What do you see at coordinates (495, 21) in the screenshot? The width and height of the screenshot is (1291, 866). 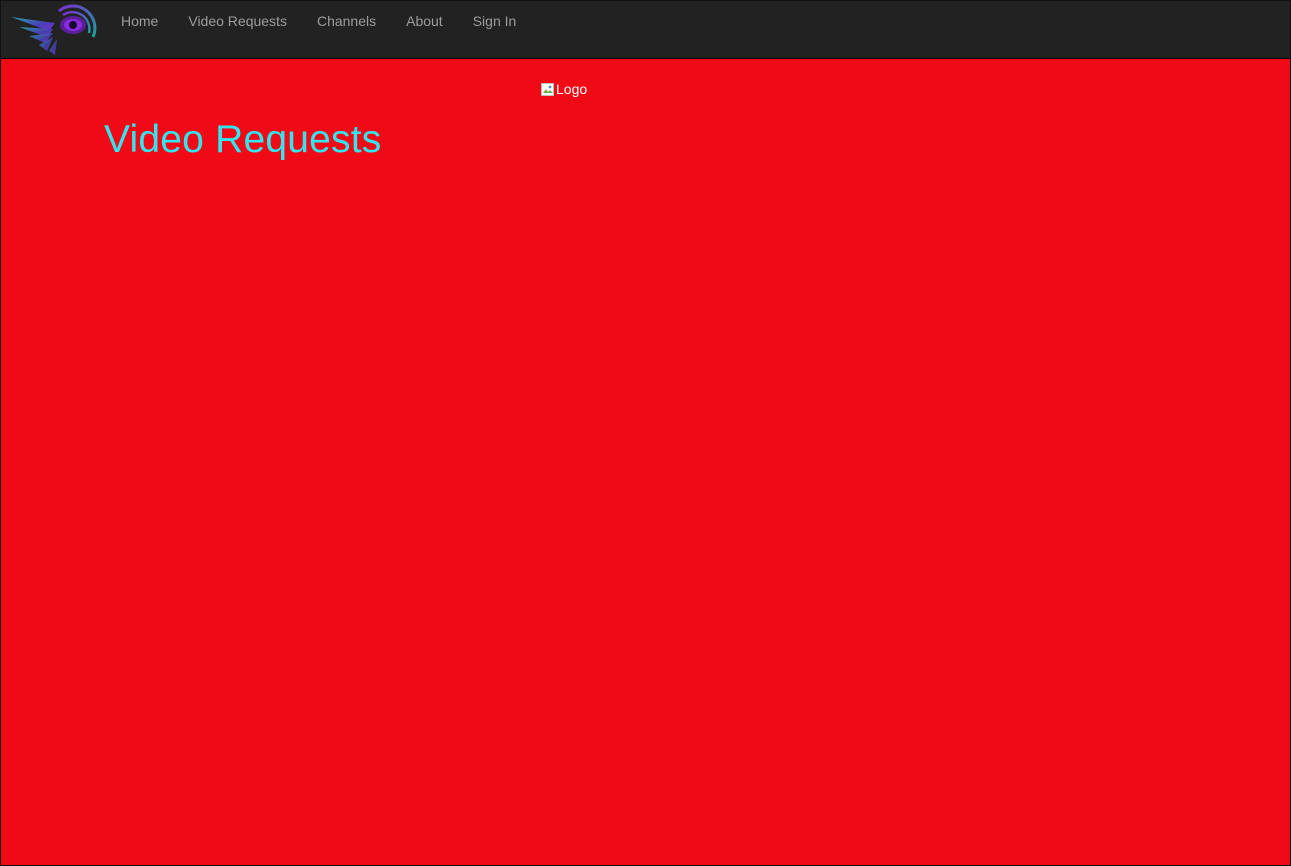 I see `nav-sign-in: Sign In` at bounding box center [495, 21].